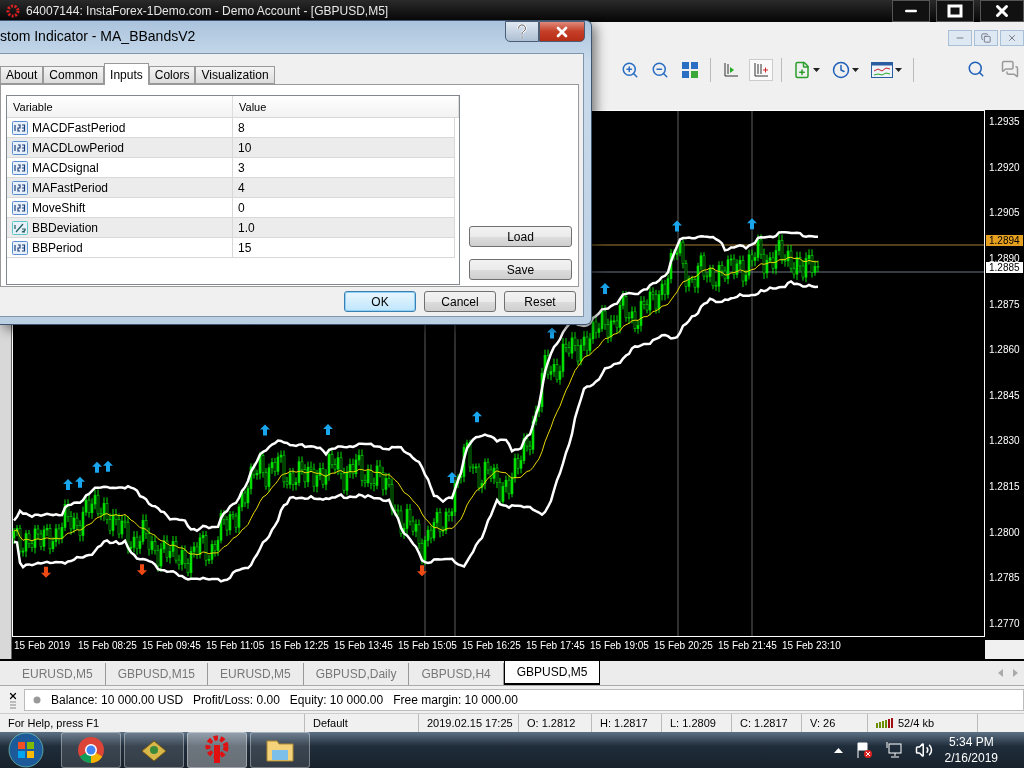 The width and height of the screenshot is (1024, 768). What do you see at coordinates (98, 35) in the screenshot?
I see `dialog-title: stom Indicator - MA_BBandsV2` at bounding box center [98, 35].